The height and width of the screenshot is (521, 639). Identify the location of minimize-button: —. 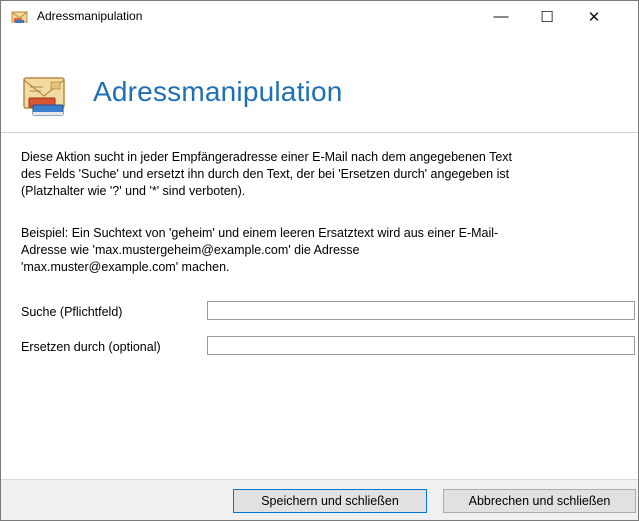
(501, 16).